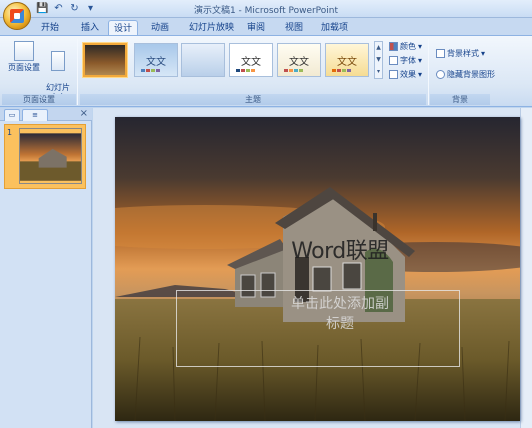  Describe the element at coordinates (405, 60) in the screenshot. I see `theme-fonts-button: 字体 ▾` at that location.